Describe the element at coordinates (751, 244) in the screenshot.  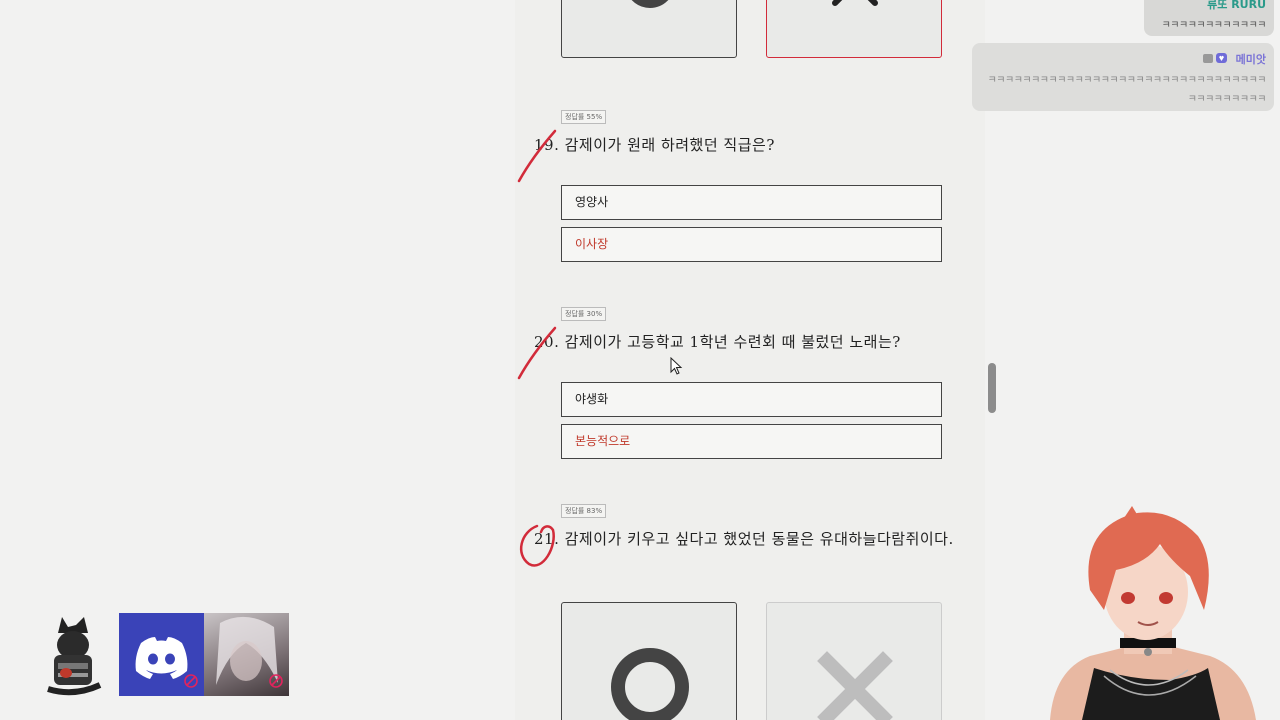
I see `answer-option: 이사장` at that location.